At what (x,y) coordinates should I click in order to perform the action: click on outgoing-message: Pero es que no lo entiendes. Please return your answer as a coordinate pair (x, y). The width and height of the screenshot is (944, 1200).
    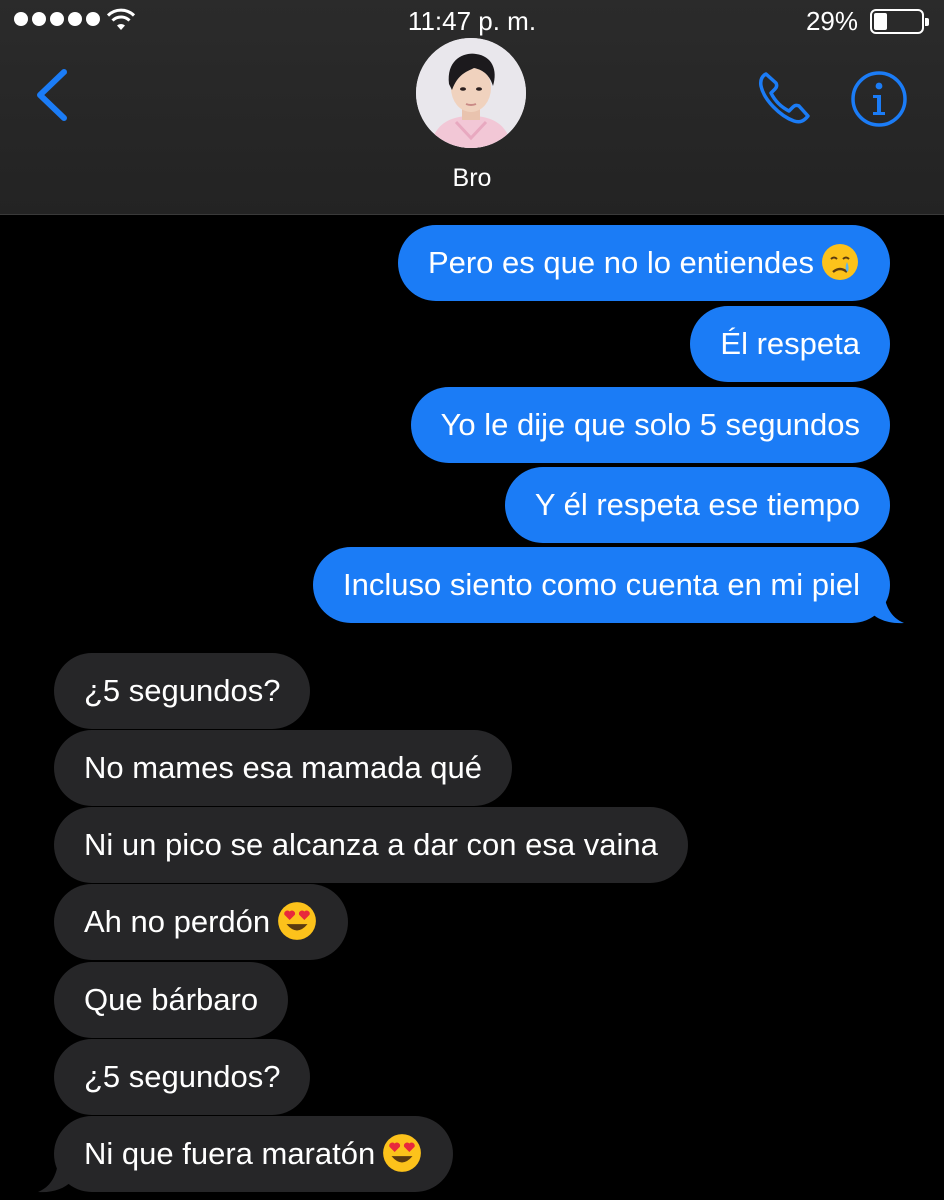
    Looking at the image, I should click on (643, 263).